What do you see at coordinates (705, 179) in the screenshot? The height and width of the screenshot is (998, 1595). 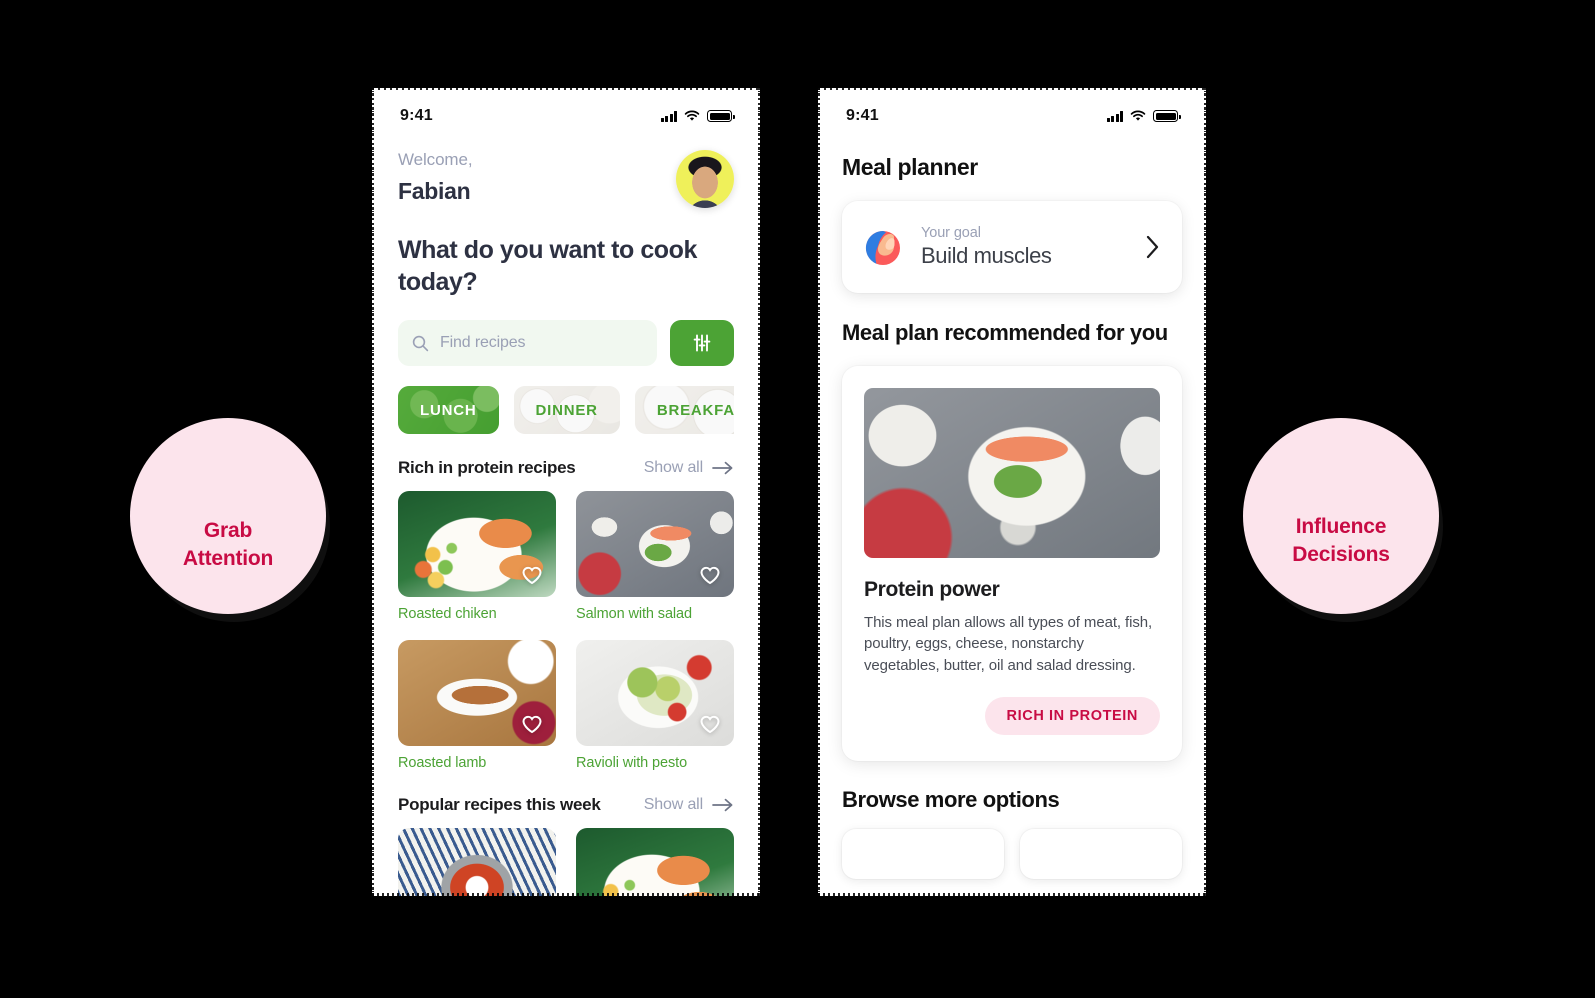 I see `avatar` at bounding box center [705, 179].